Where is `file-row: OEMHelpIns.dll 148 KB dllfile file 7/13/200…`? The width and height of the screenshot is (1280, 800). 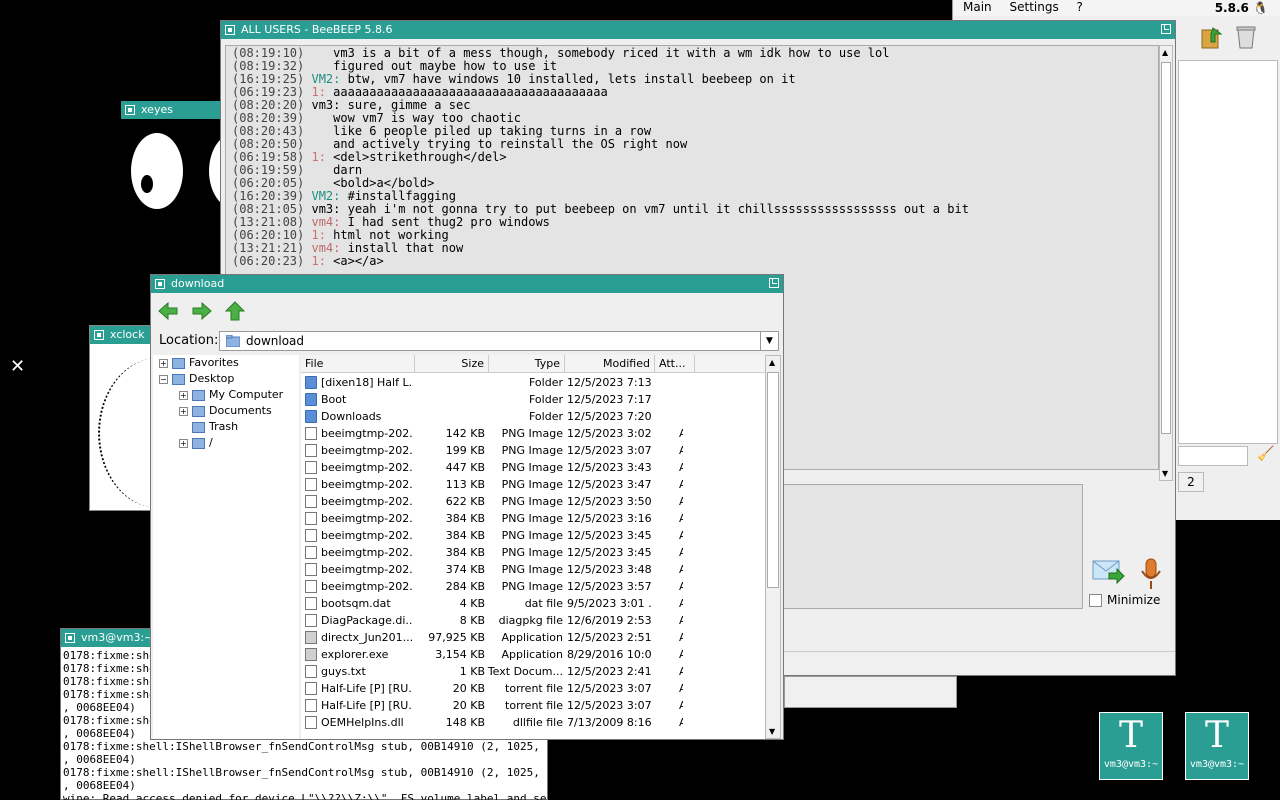 file-row: OEMHelpIns.dll 148 KB dllfile file 7/13/200… is located at coordinates (533, 722).